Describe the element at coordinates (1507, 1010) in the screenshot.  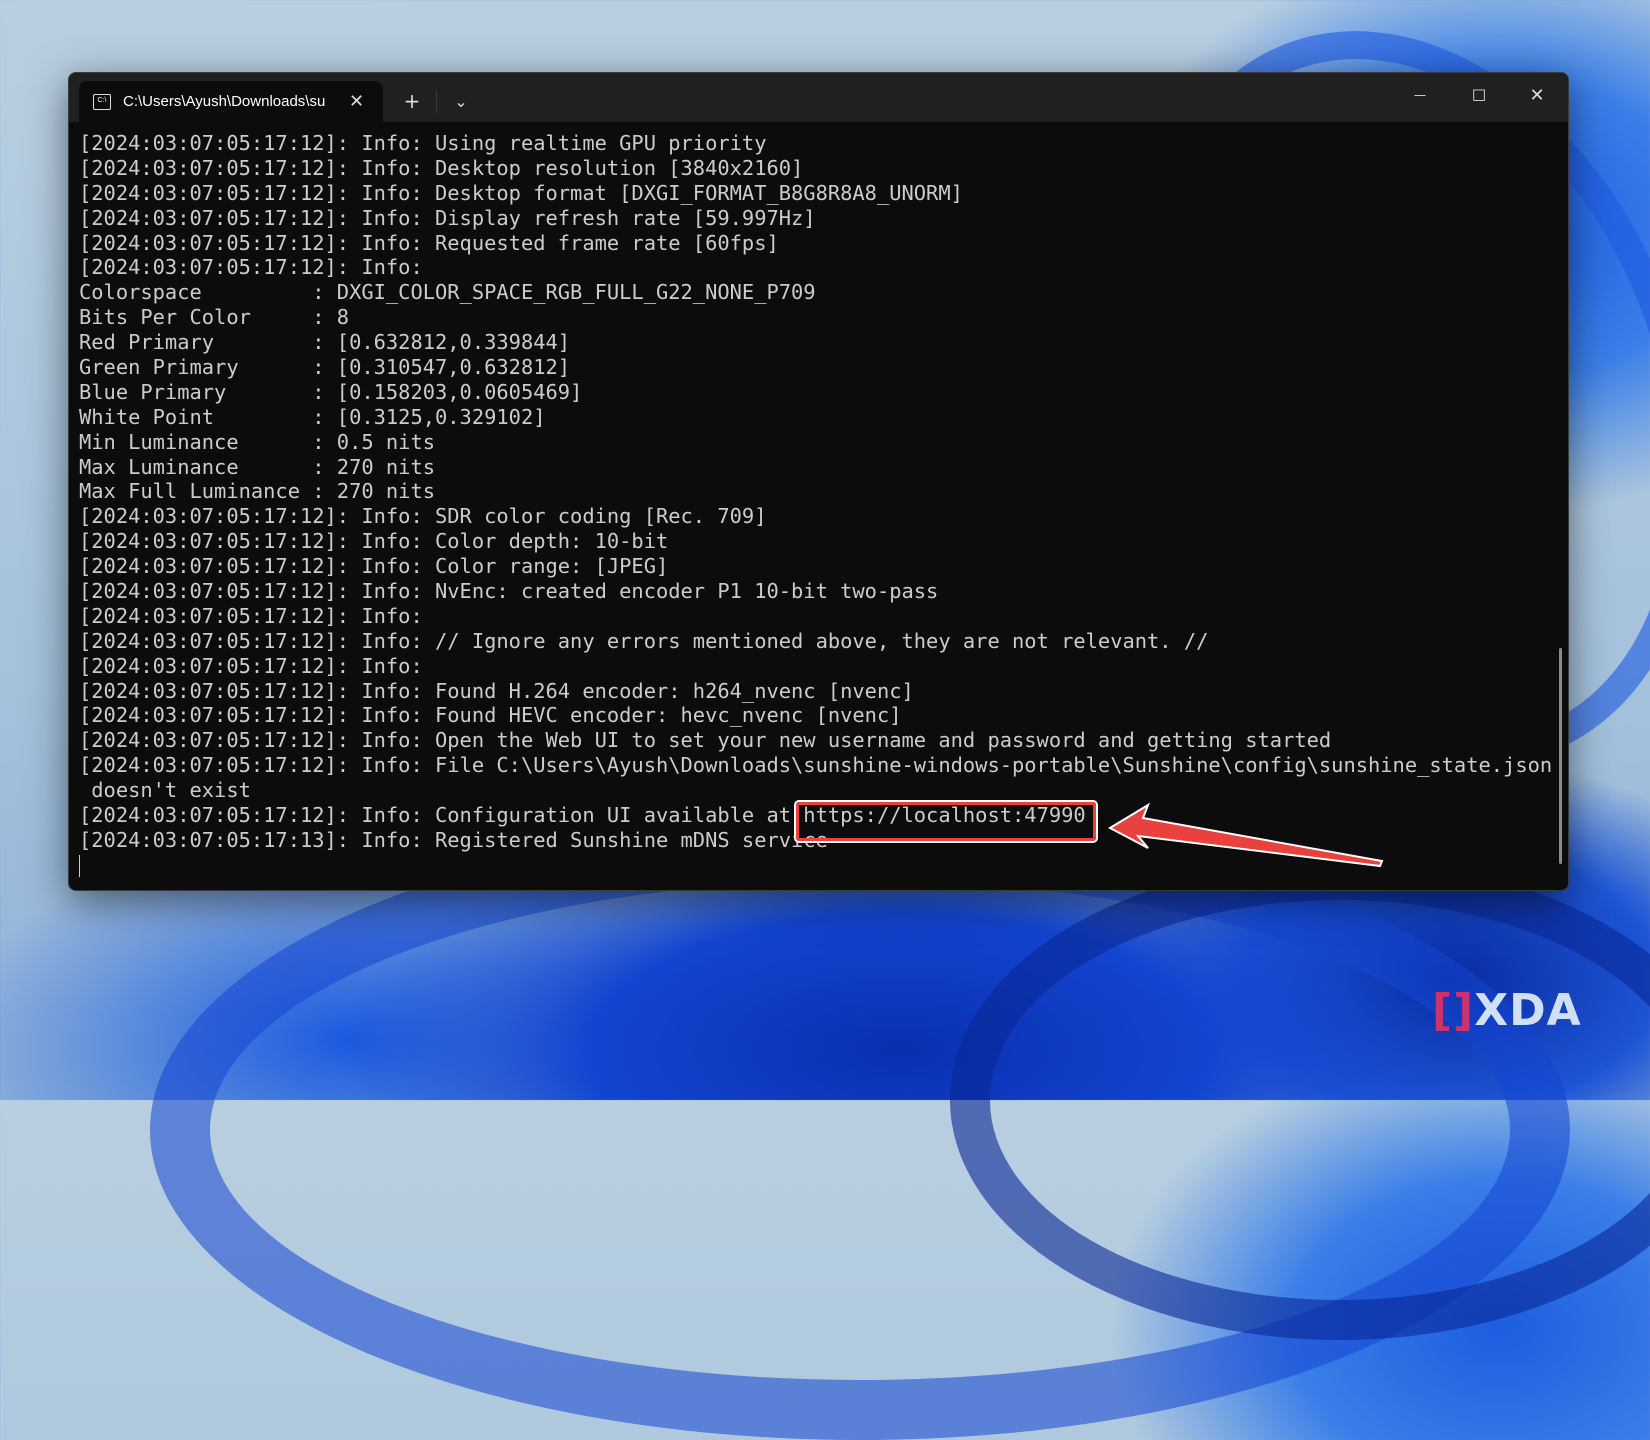
I see `xda-watermark-logo: []XDA` at that location.